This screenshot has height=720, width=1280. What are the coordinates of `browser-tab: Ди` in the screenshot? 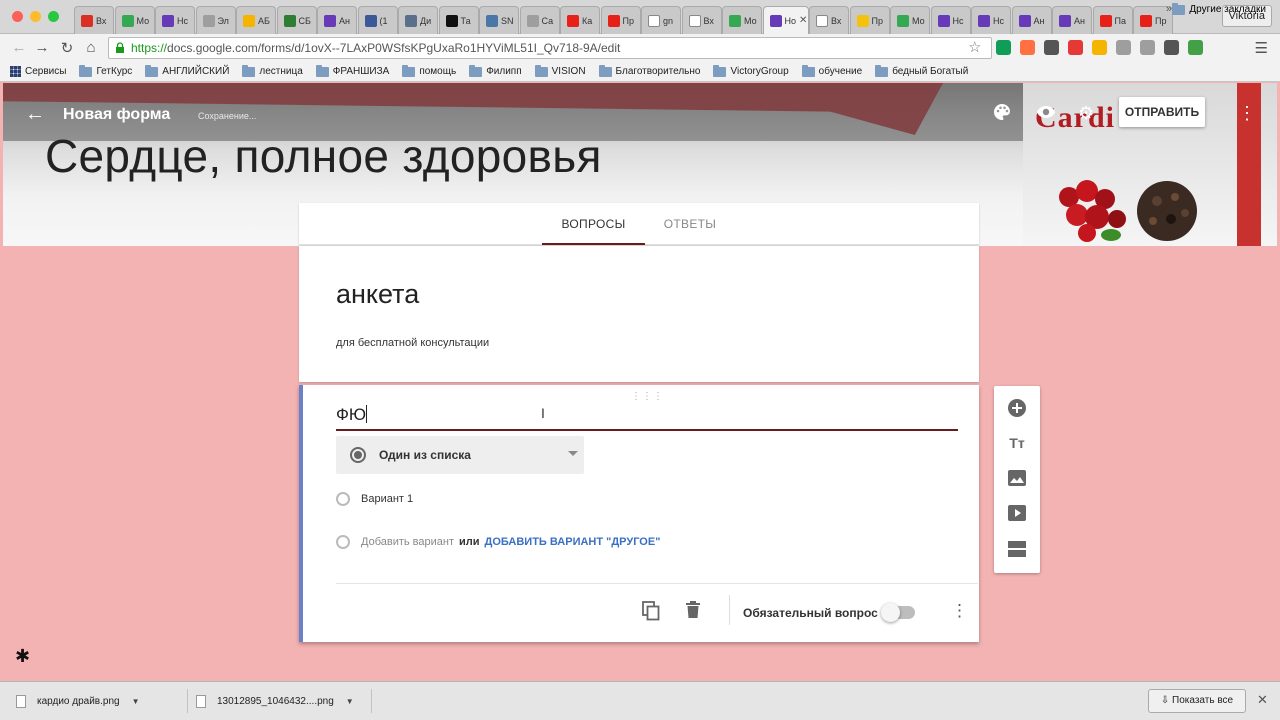 It's located at (418, 20).